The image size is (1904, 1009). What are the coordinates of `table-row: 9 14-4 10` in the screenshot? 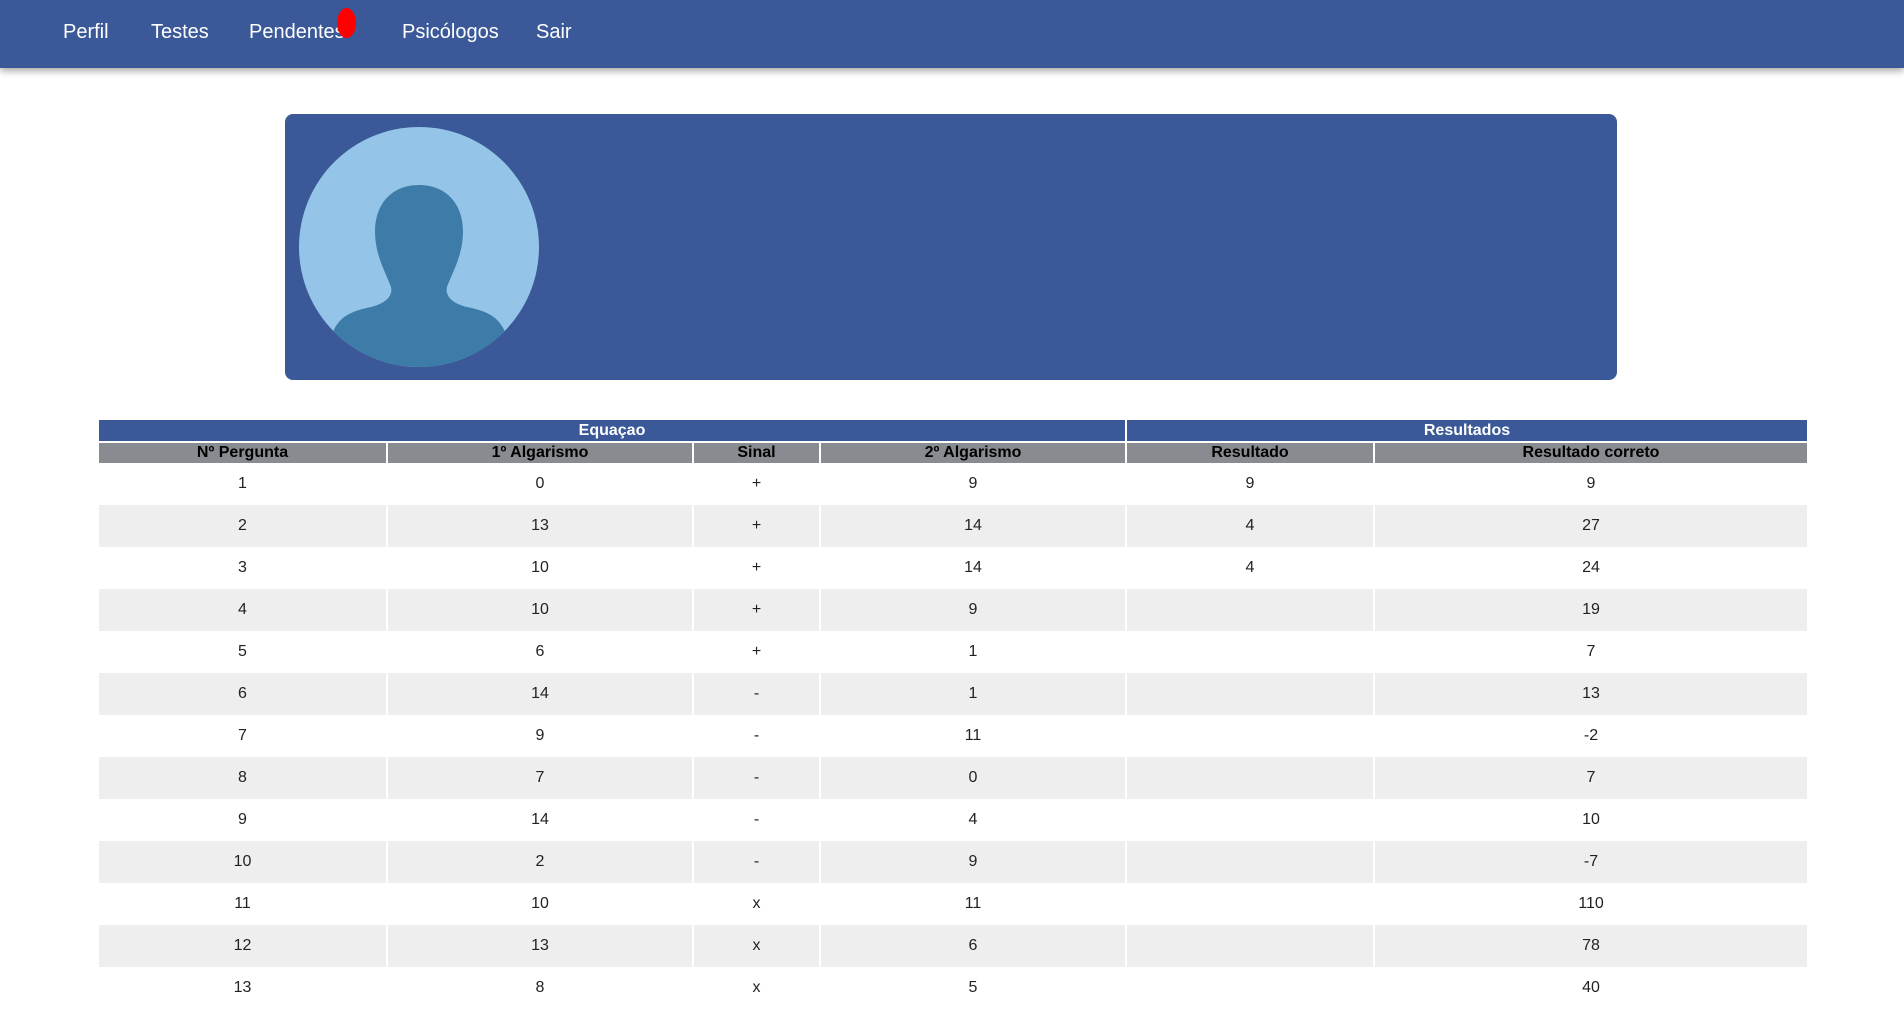 It's located at (953, 820).